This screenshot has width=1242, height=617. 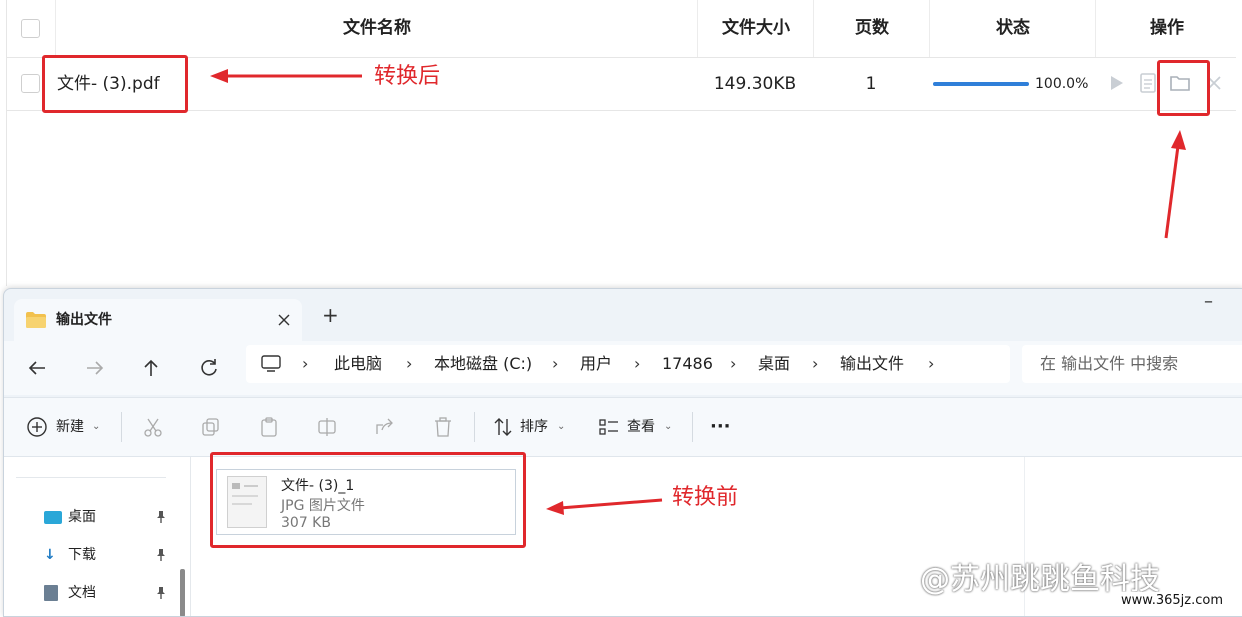 I want to click on tab-title: 输出文件, so click(x=84, y=320).